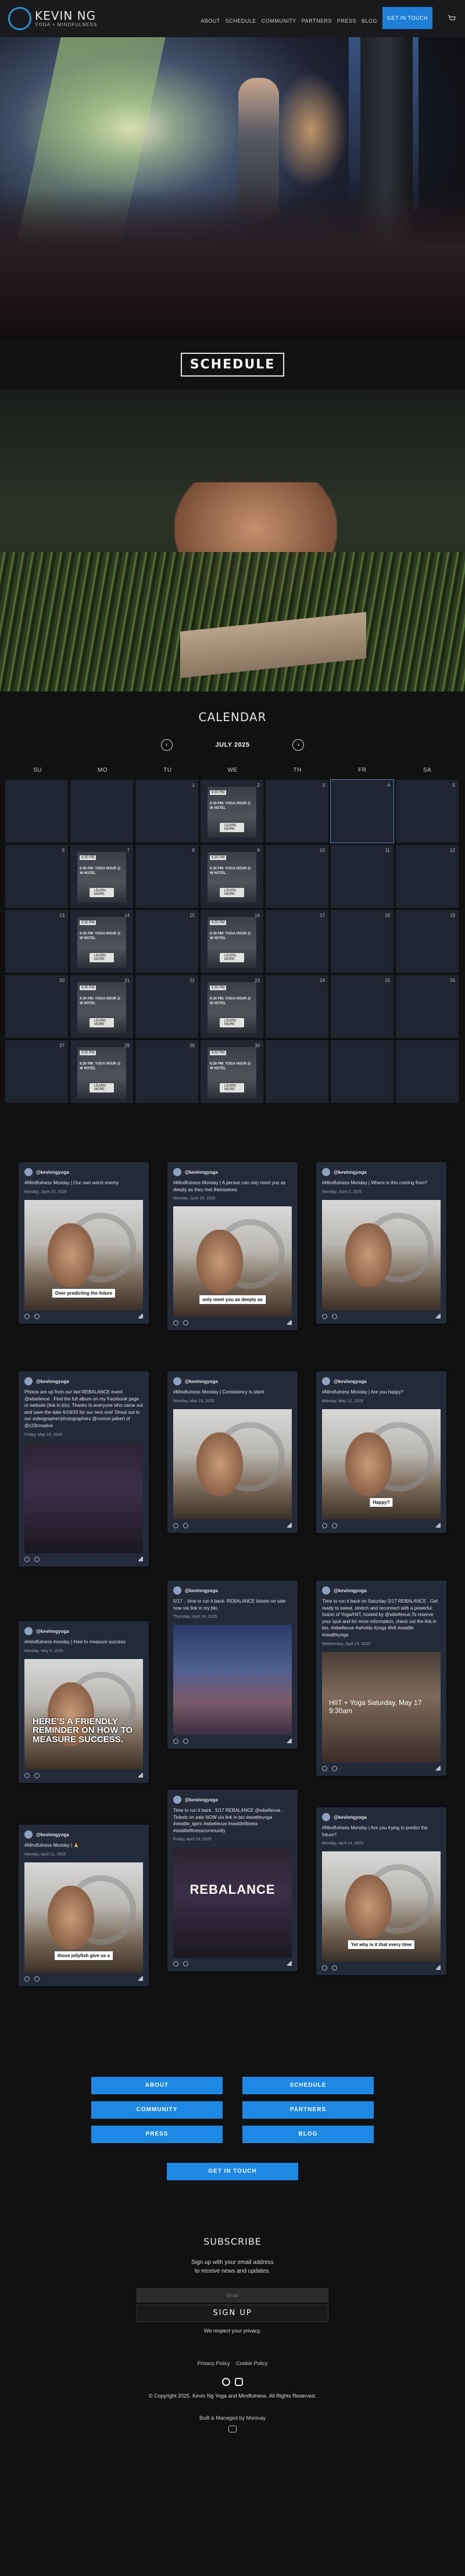 This screenshot has width=465, height=2576. What do you see at coordinates (428, 811) in the screenshot?
I see `calendar-day-cell: 5` at bounding box center [428, 811].